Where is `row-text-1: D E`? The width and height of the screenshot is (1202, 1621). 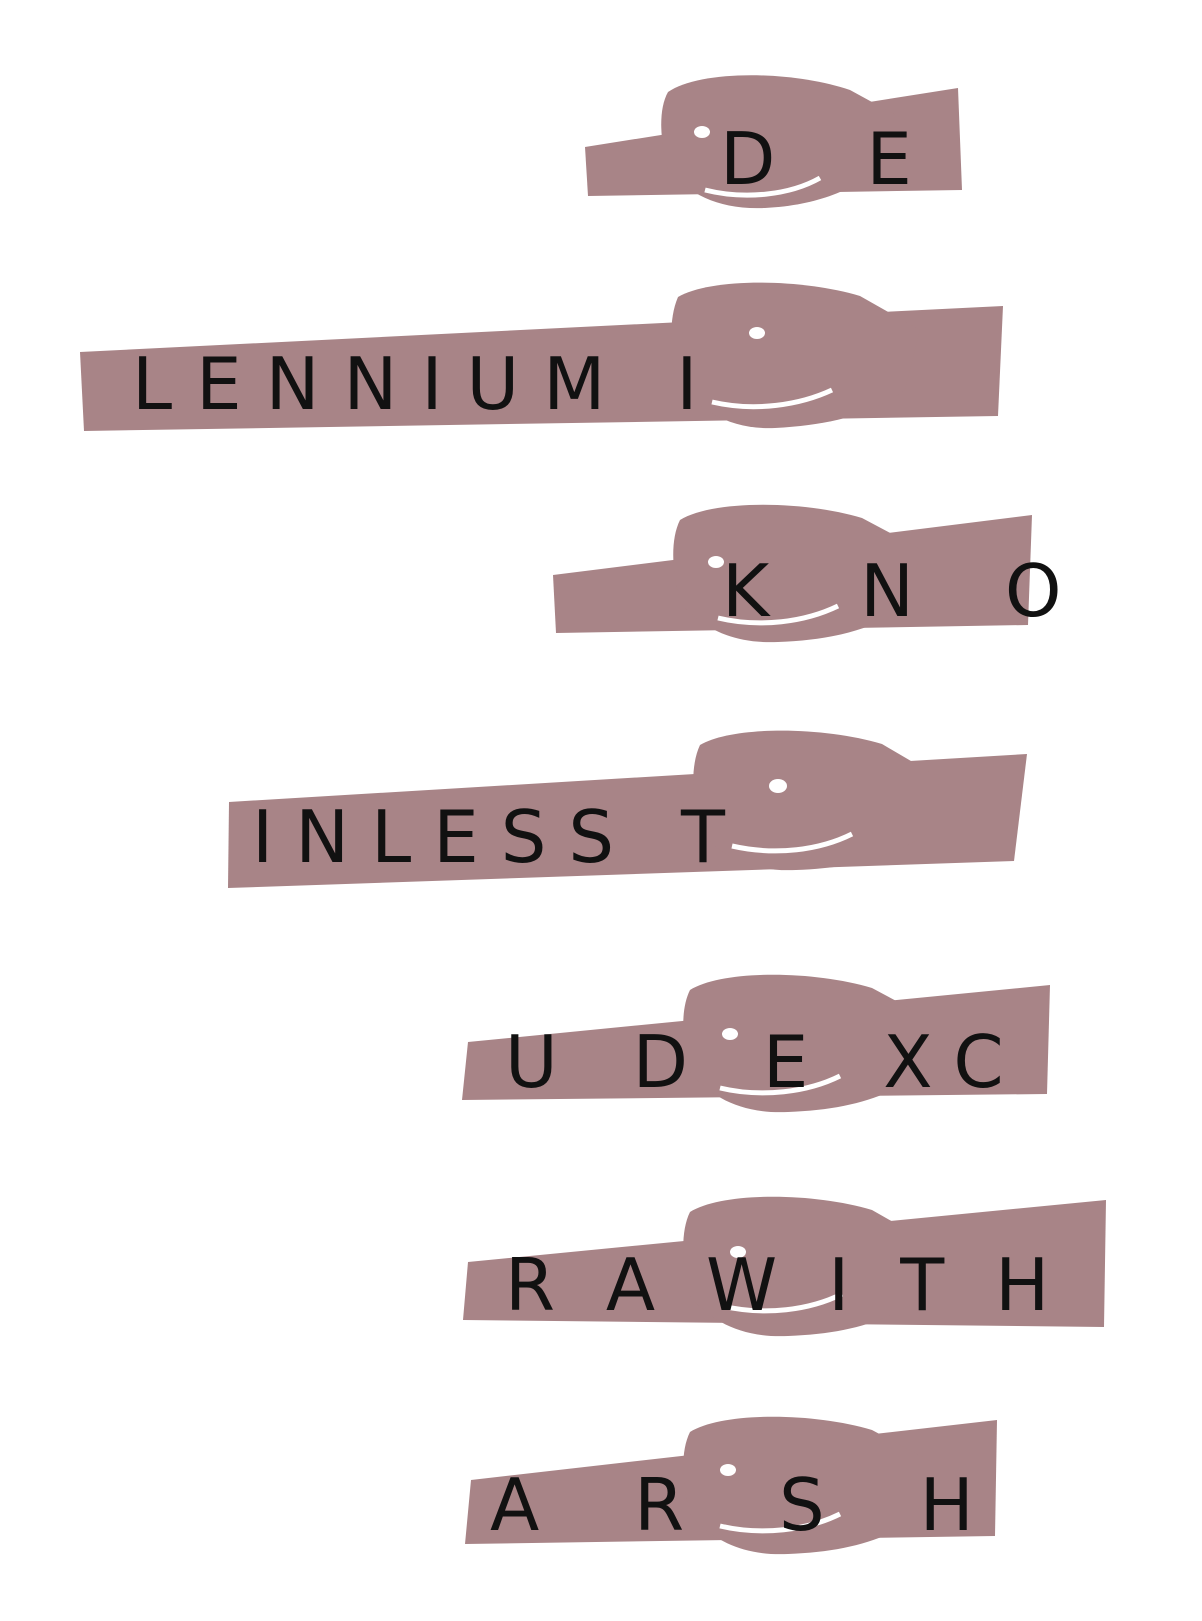
row-text-1: D E is located at coordinates (833, 159).